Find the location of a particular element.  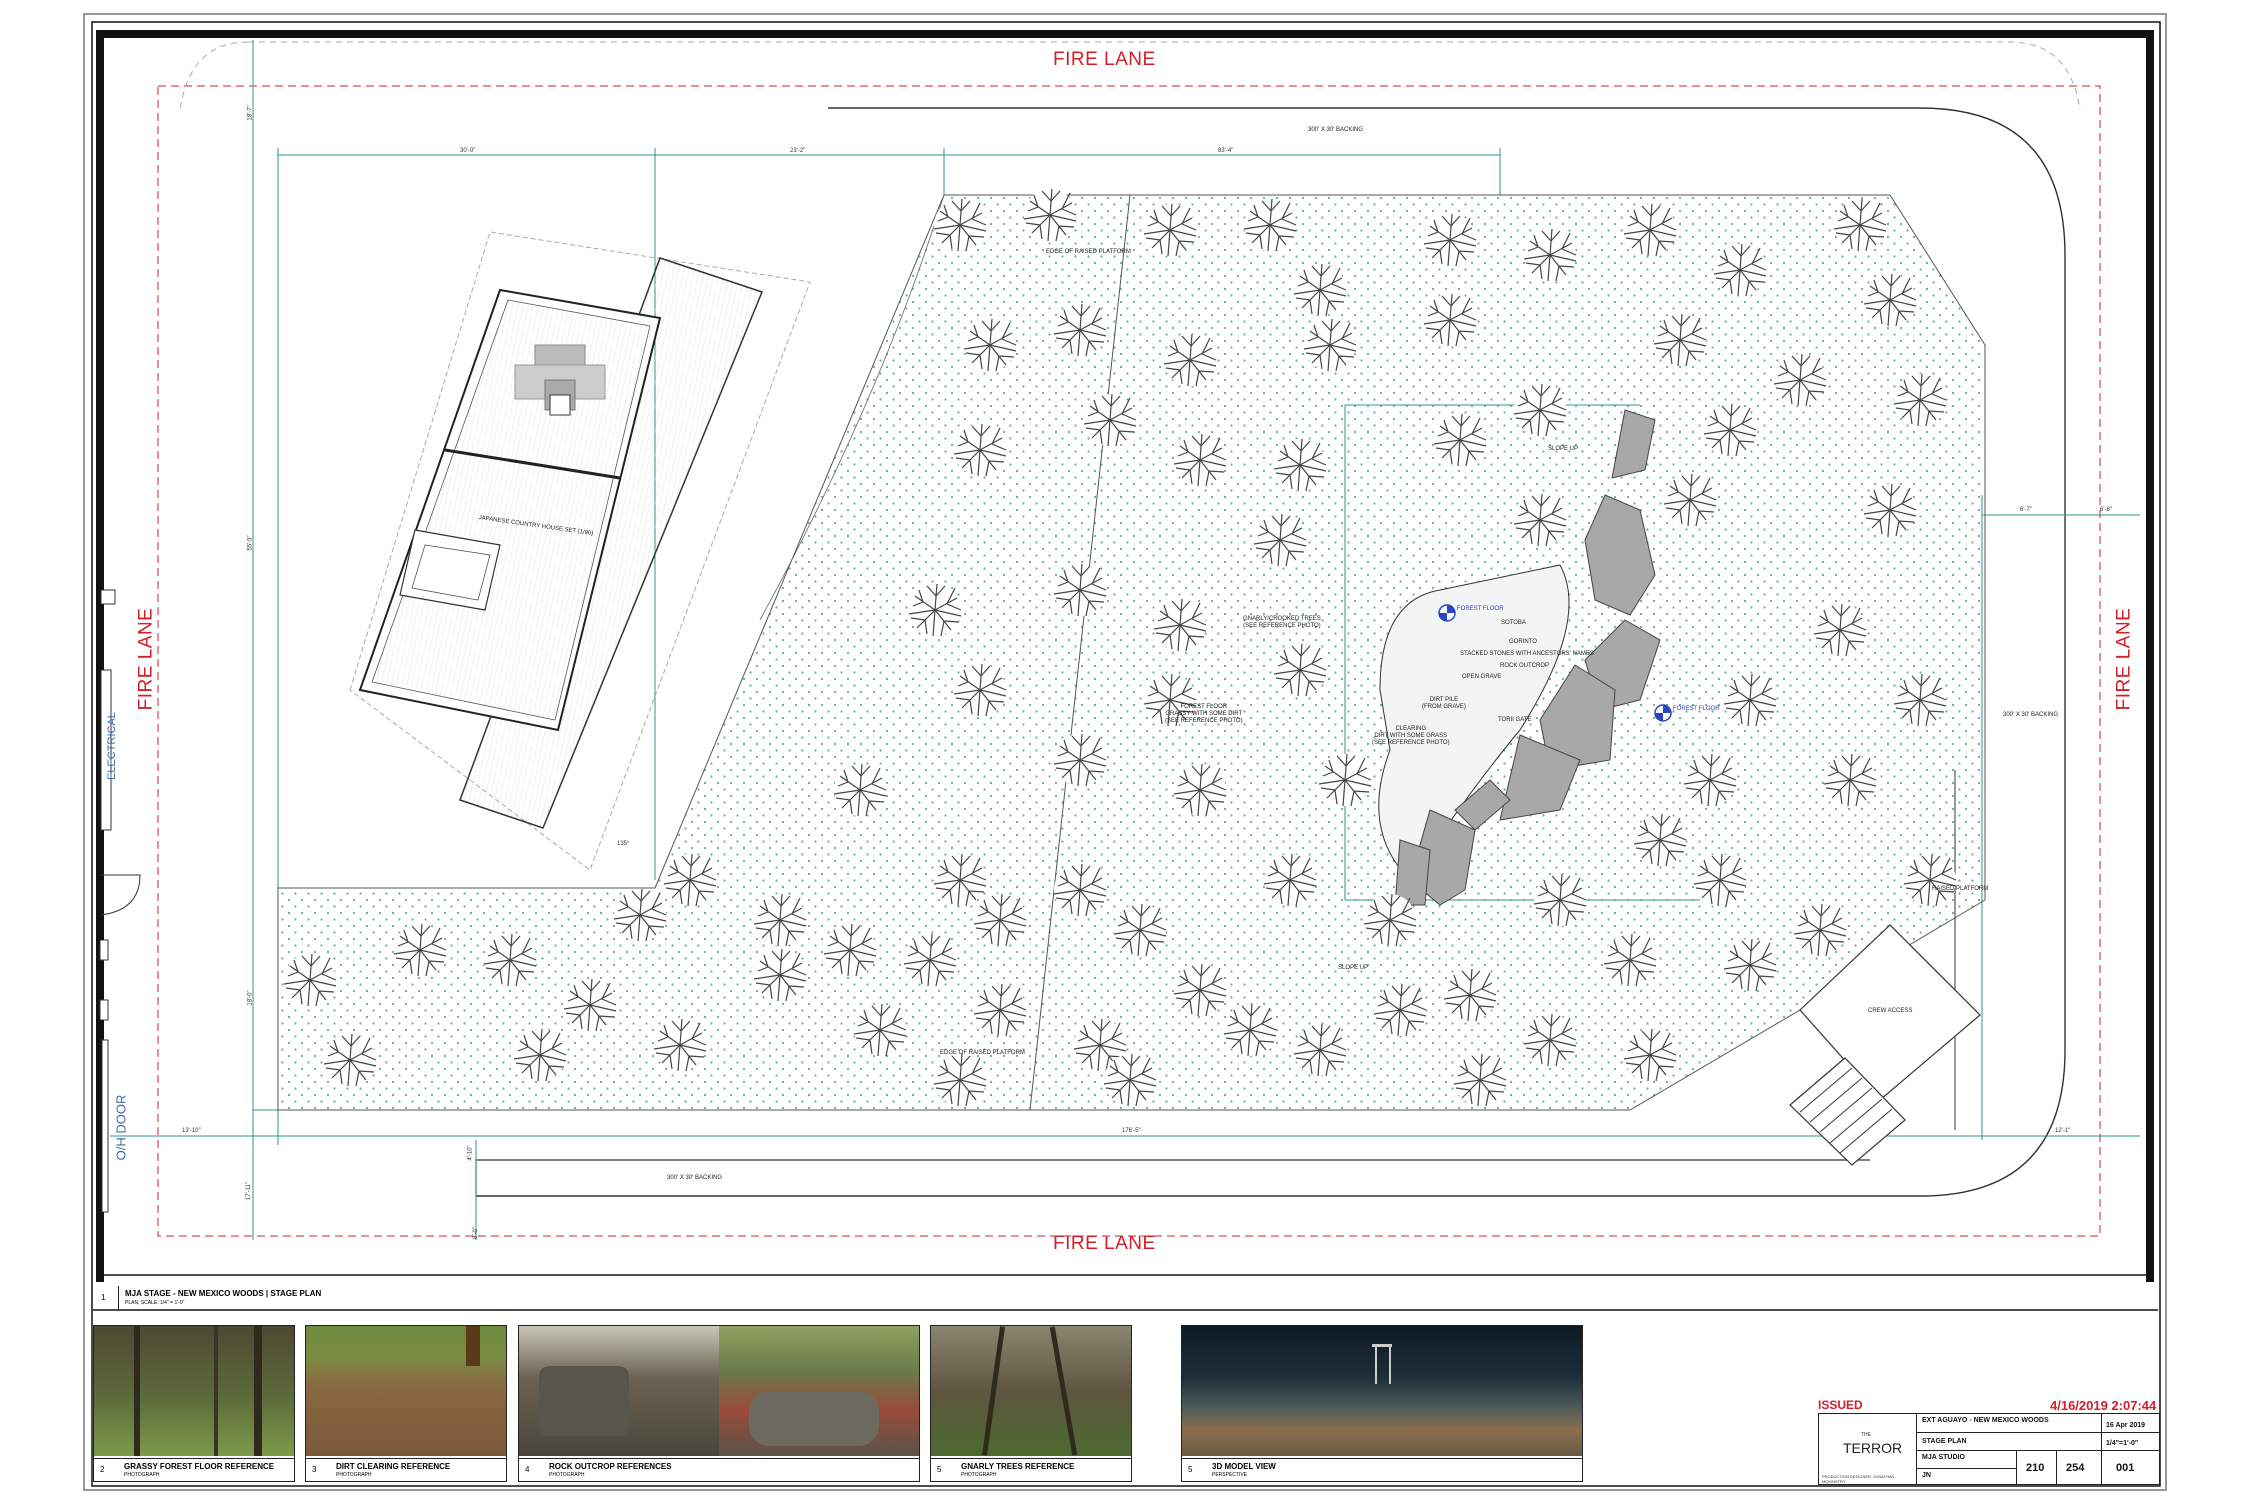

edge-platform-top-label: EDGE OF RAISED PLATFORM is located at coordinates (1088, 252).